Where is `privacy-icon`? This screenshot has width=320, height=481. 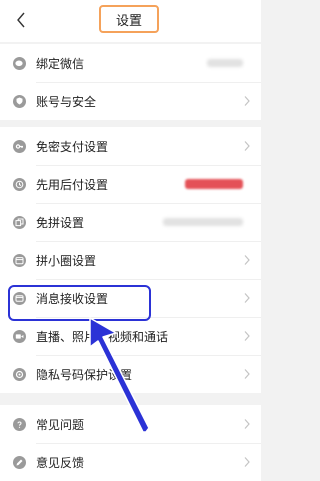
privacy-icon is located at coordinates (19, 374).